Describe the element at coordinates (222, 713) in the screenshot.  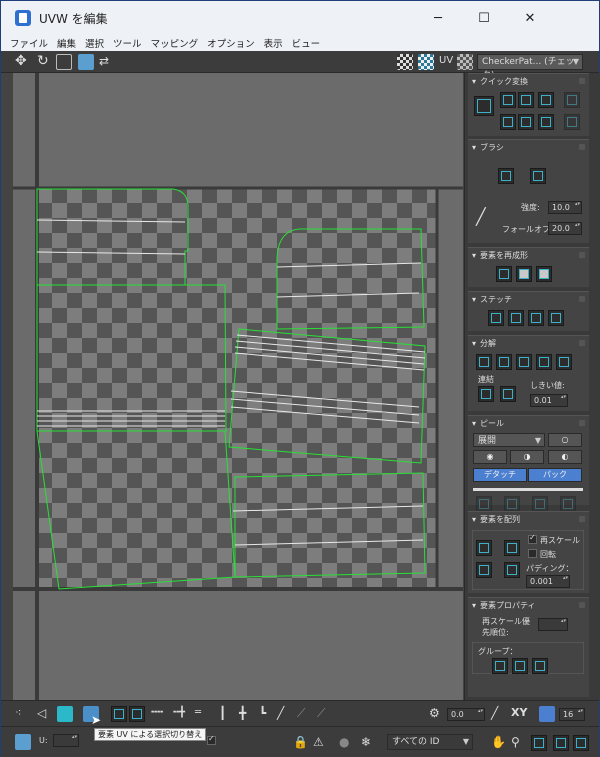
I see `ring-selection-icon: ┃` at that location.